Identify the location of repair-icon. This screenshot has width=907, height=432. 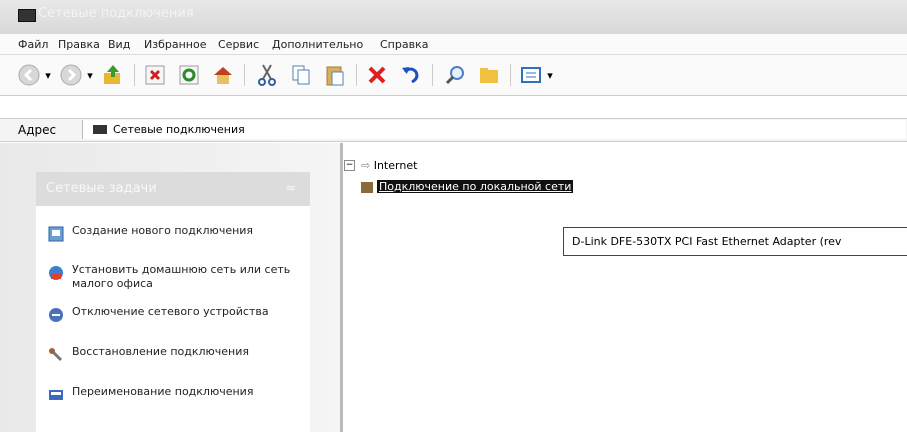
(56, 355).